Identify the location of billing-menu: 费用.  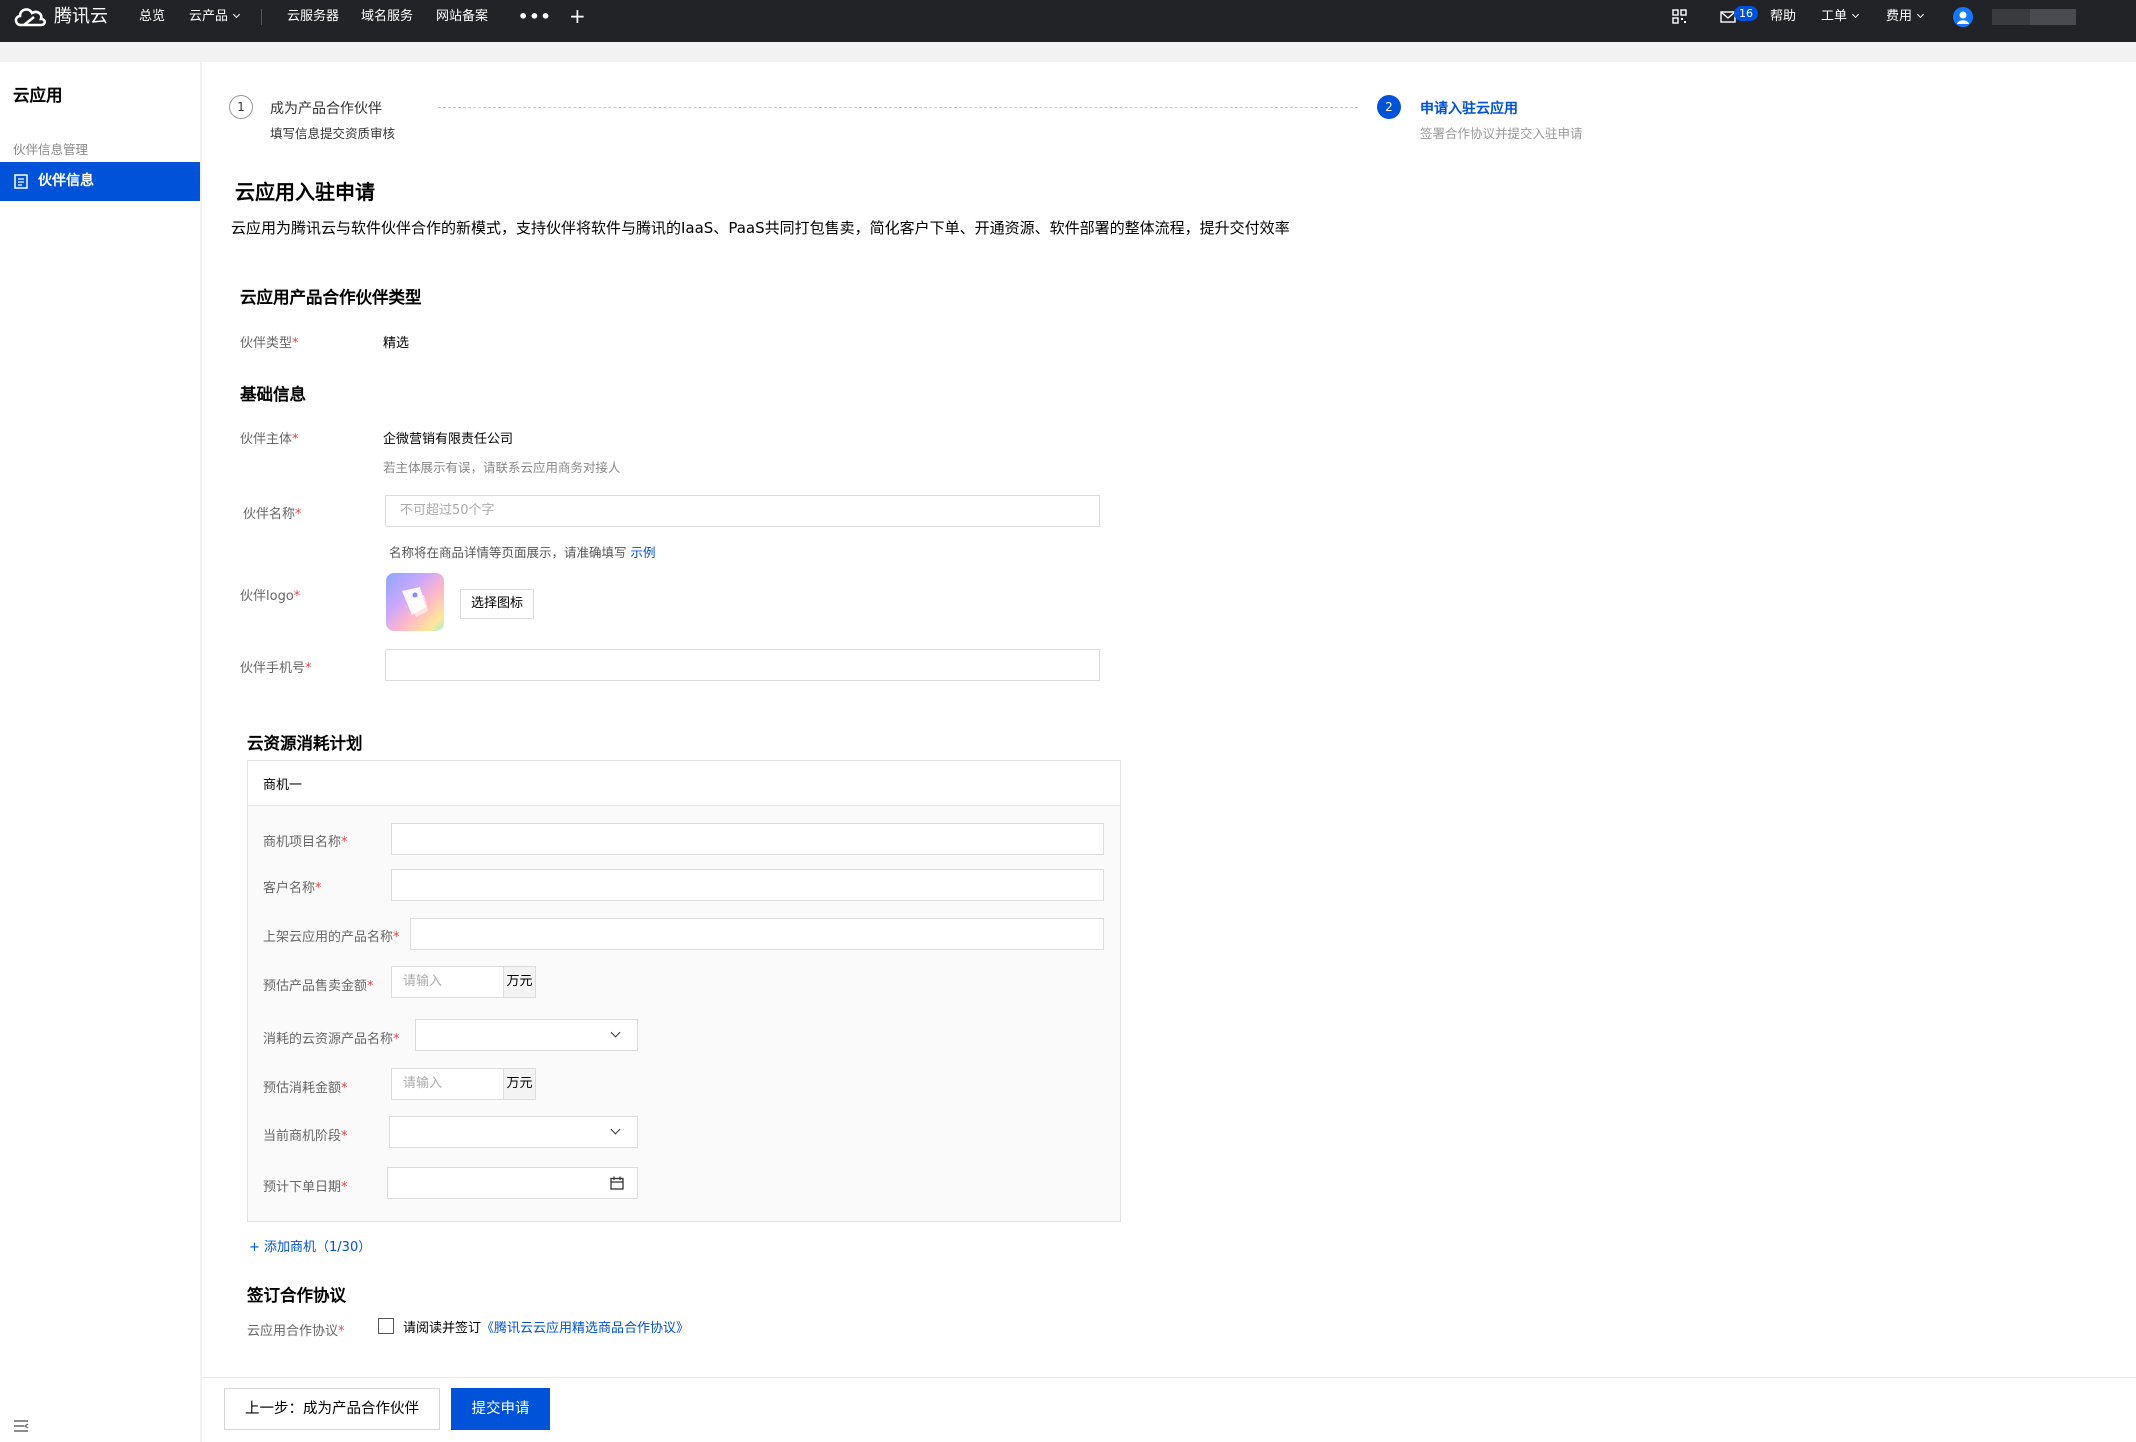
(1905, 16).